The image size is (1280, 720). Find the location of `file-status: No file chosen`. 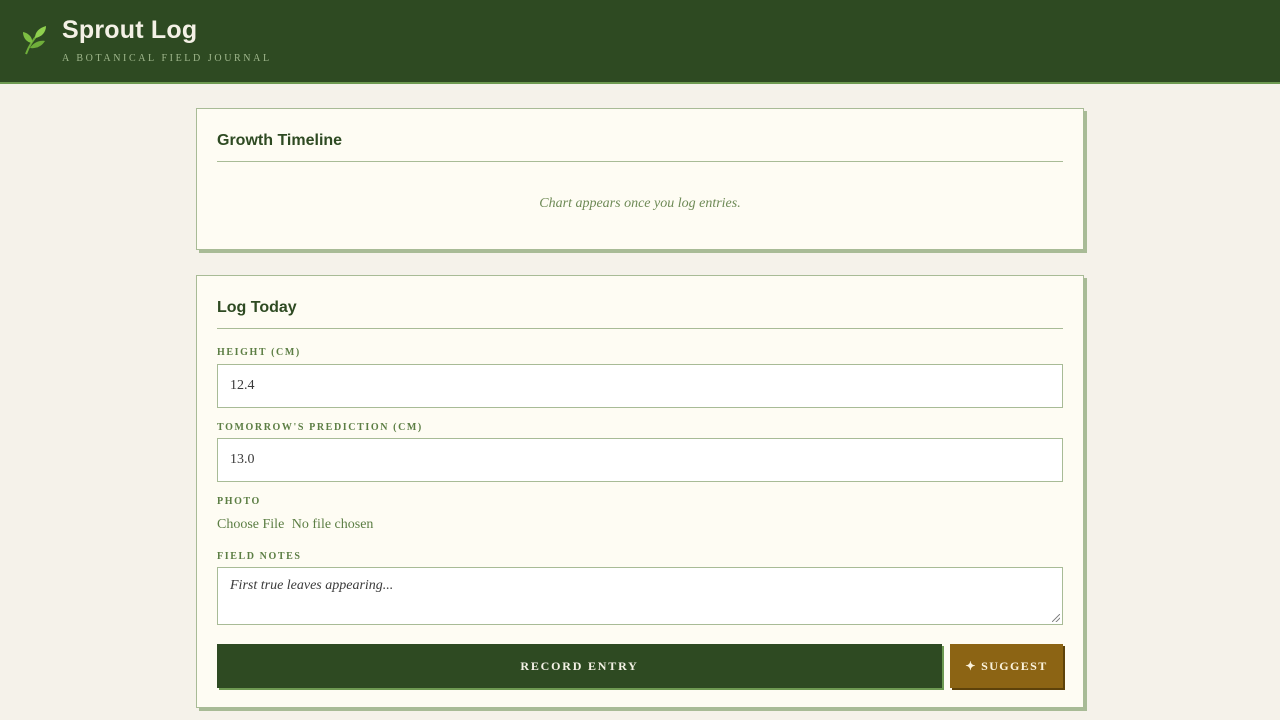

file-status: No file chosen is located at coordinates (332, 524).